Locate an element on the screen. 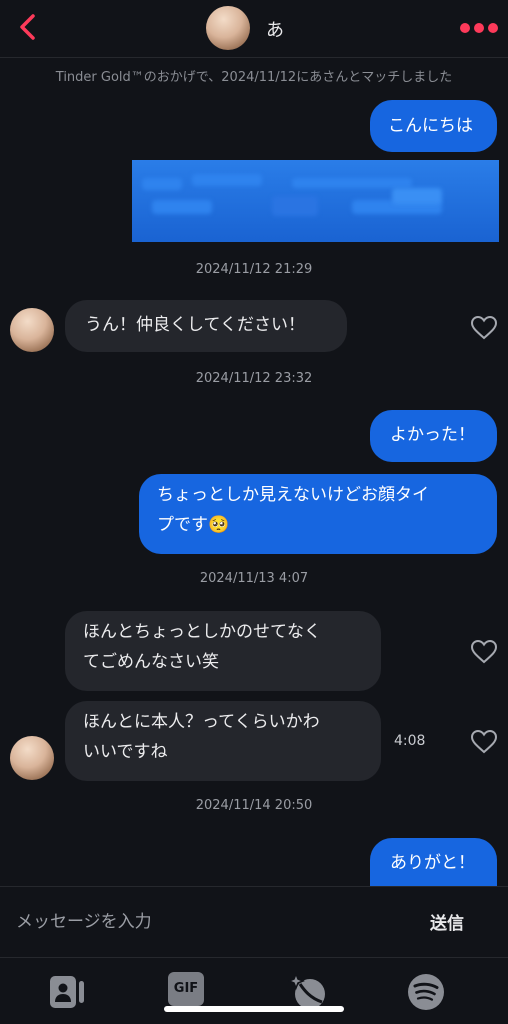 The width and height of the screenshot is (508, 1024). message-line: ほんとちょっとしかのせてなく is located at coordinates (202, 632).